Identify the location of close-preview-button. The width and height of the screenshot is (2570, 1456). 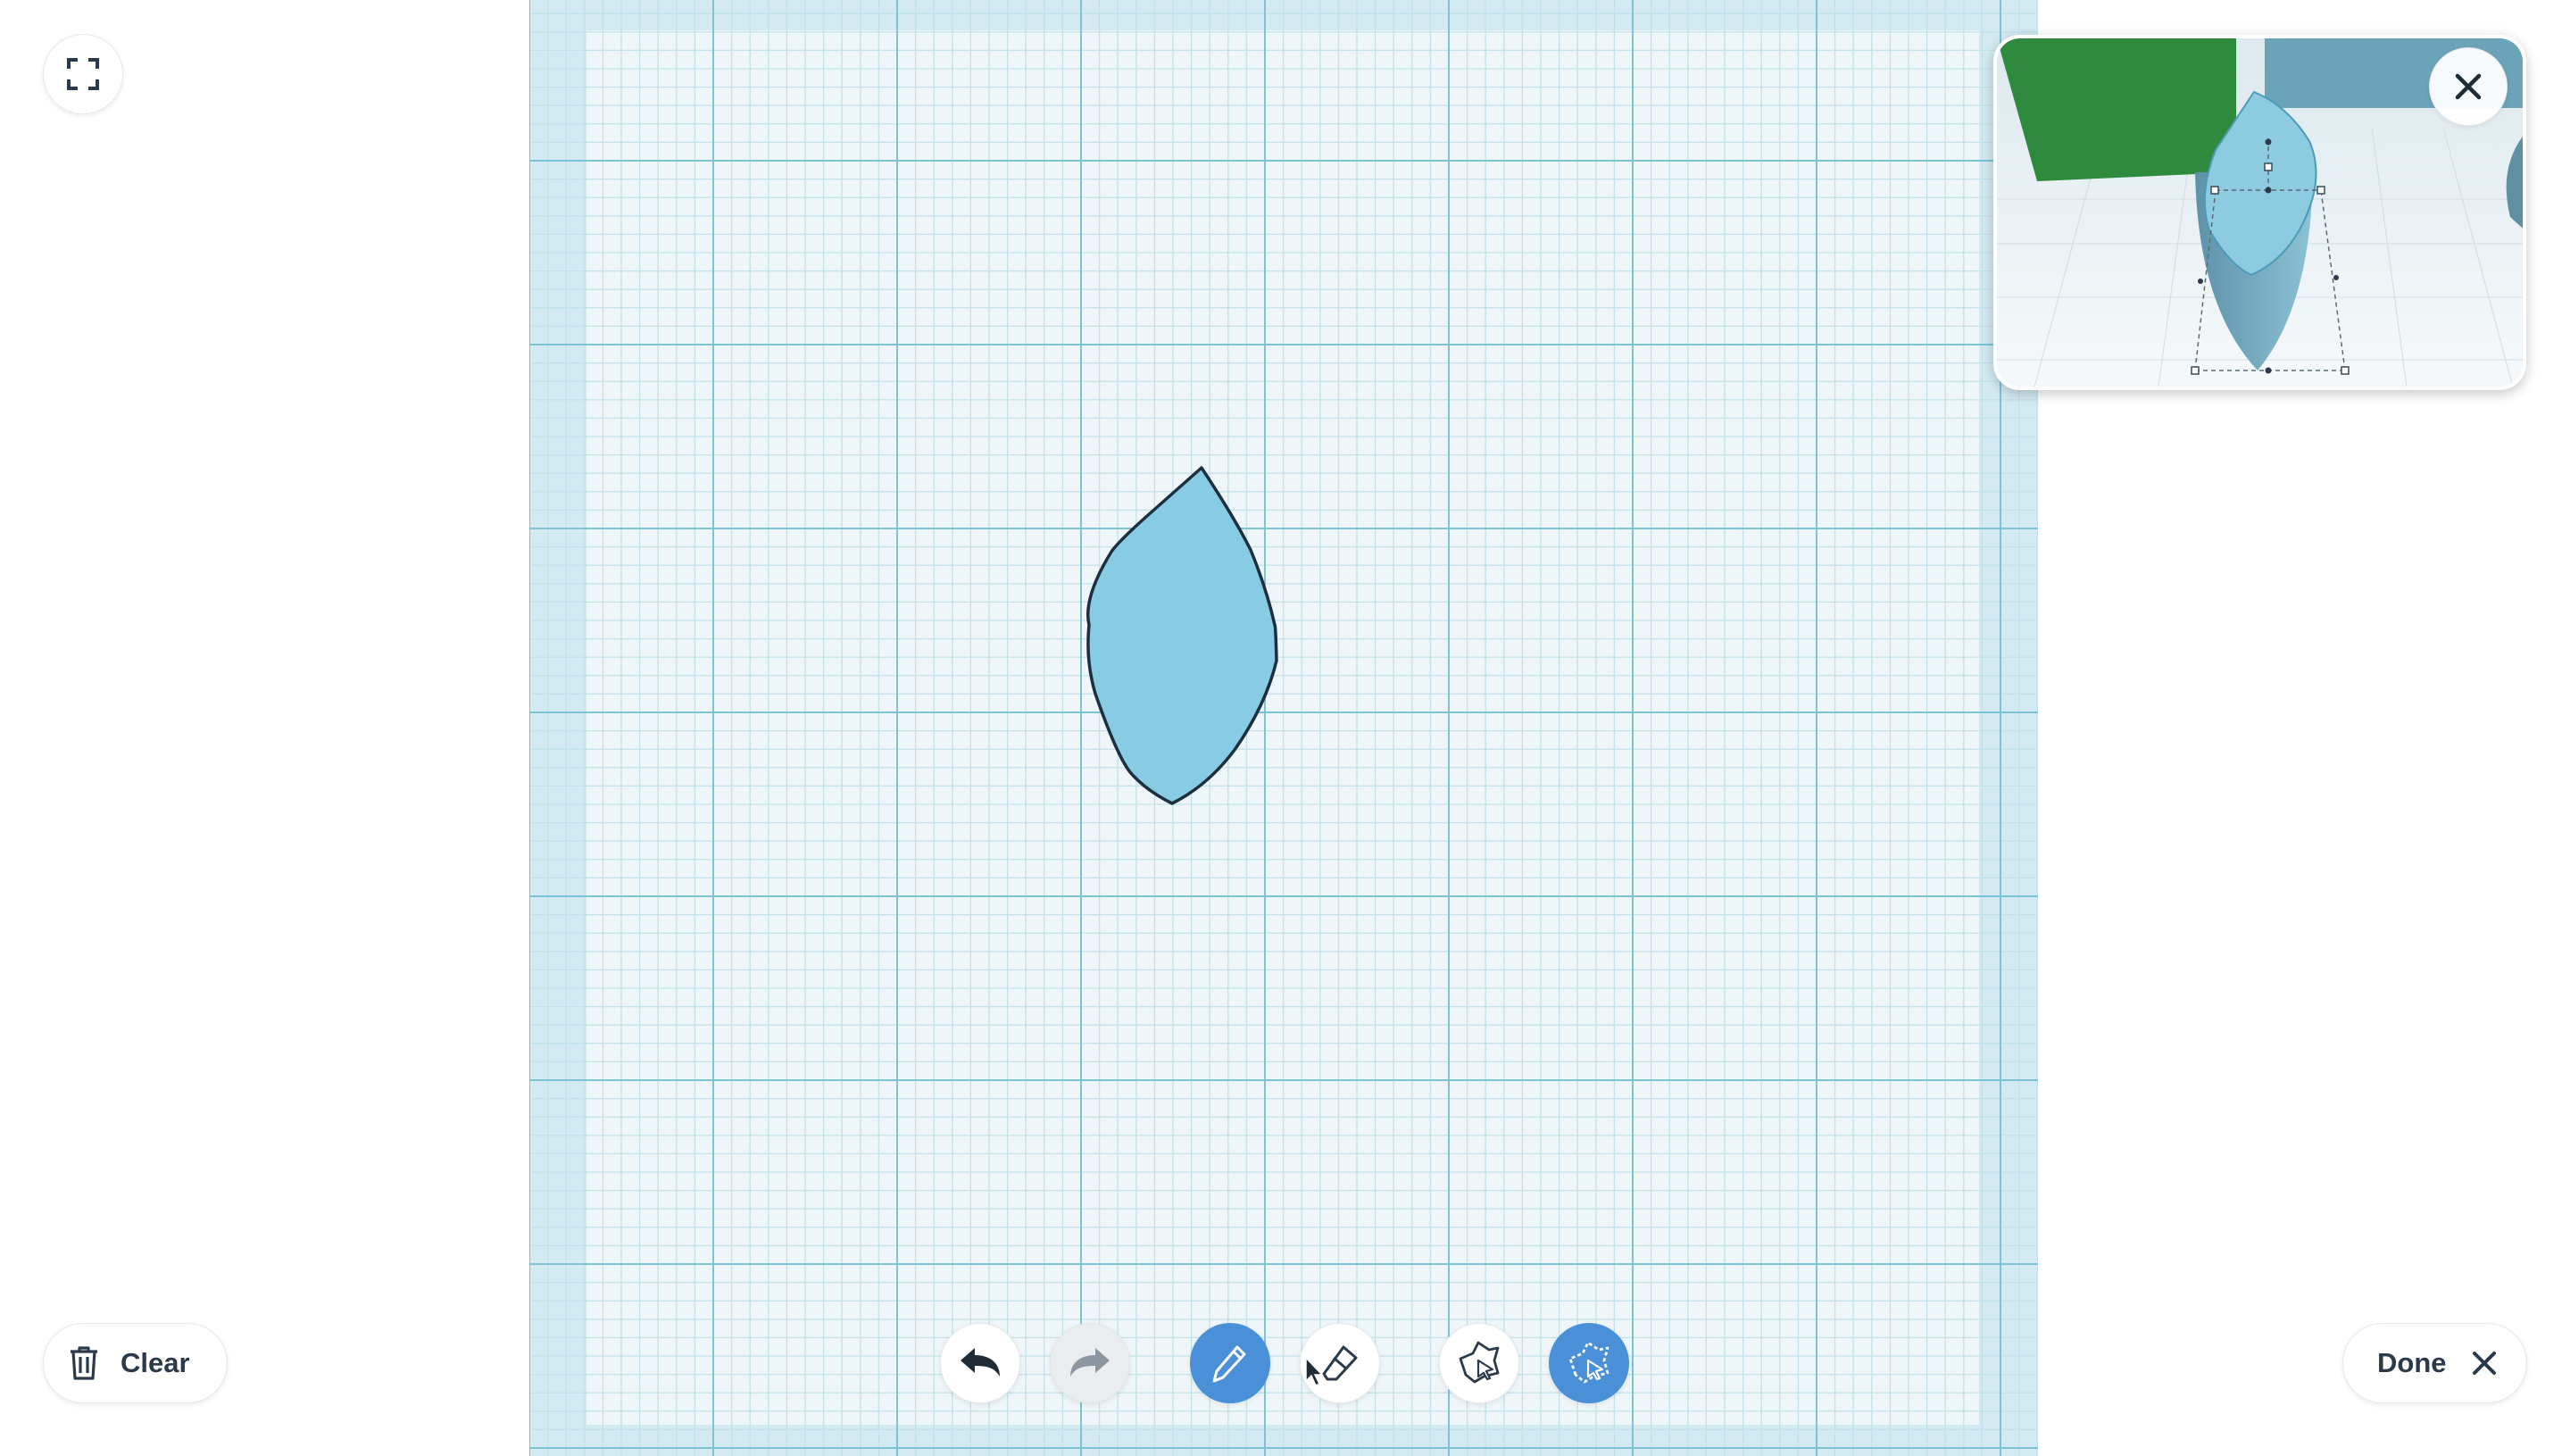
(2468, 86).